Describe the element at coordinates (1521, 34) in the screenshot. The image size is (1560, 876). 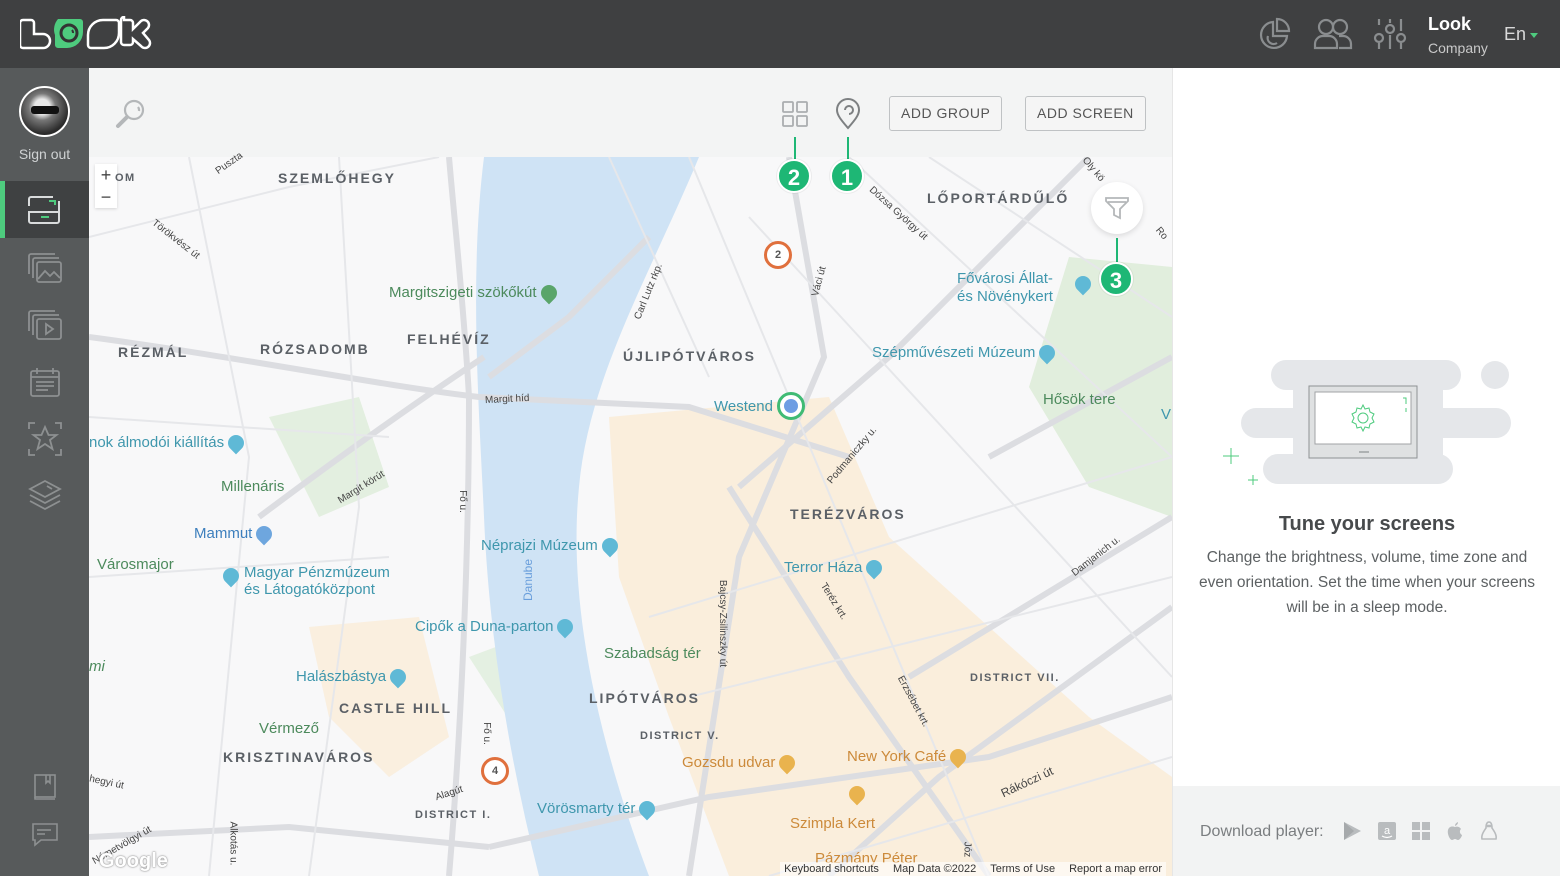
I see `language-selector: En` at that location.